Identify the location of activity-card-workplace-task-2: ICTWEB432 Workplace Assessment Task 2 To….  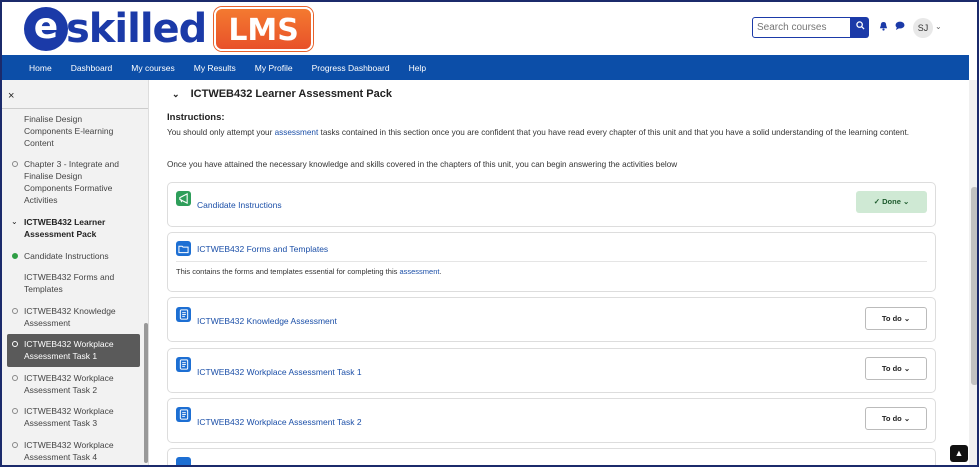
(551, 420).